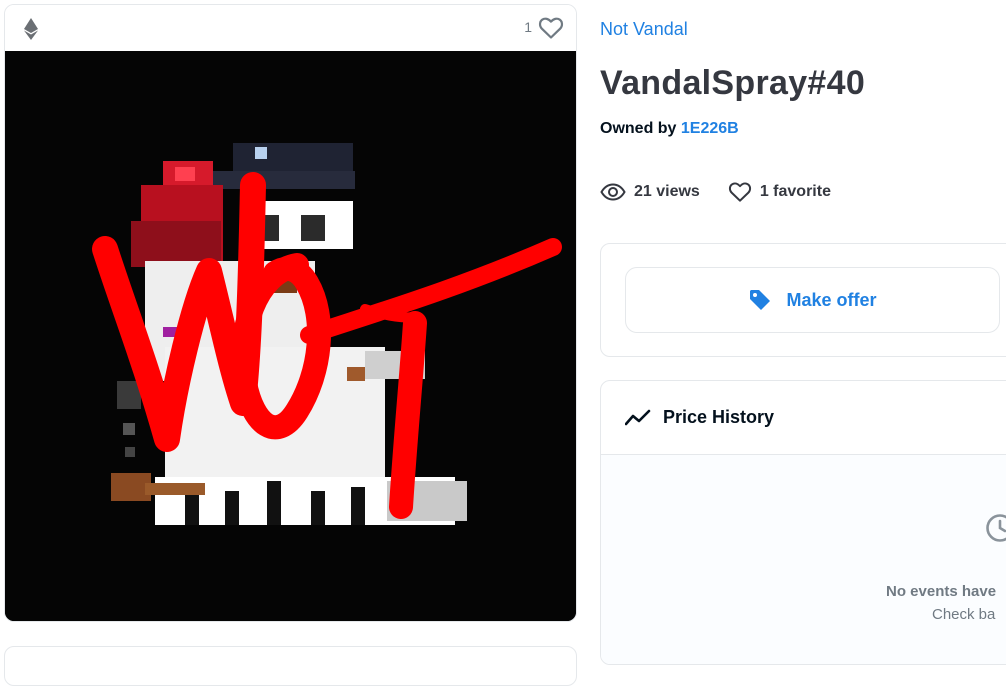  What do you see at coordinates (995, 528) in the screenshot?
I see `clock-icon` at bounding box center [995, 528].